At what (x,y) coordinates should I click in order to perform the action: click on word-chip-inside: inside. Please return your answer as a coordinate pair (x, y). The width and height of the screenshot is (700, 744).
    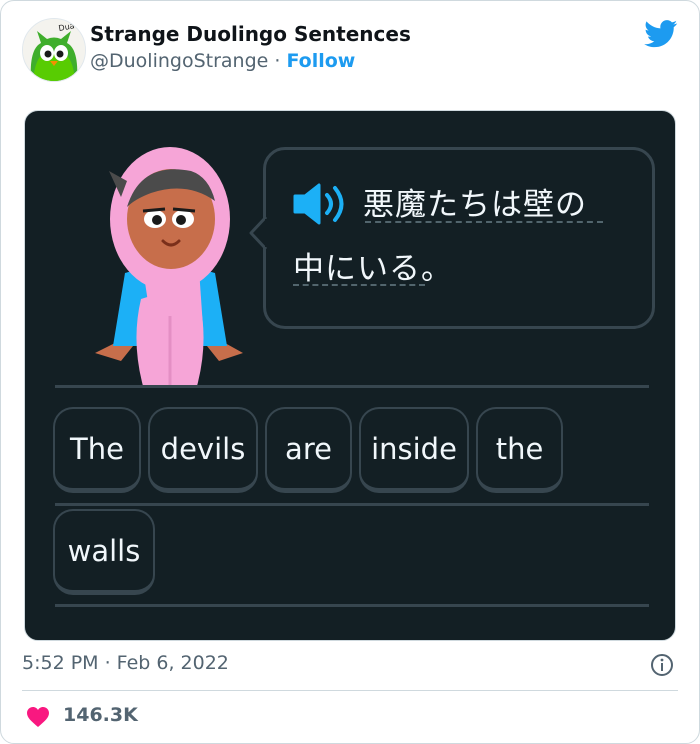
    Looking at the image, I should click on (414, 450).